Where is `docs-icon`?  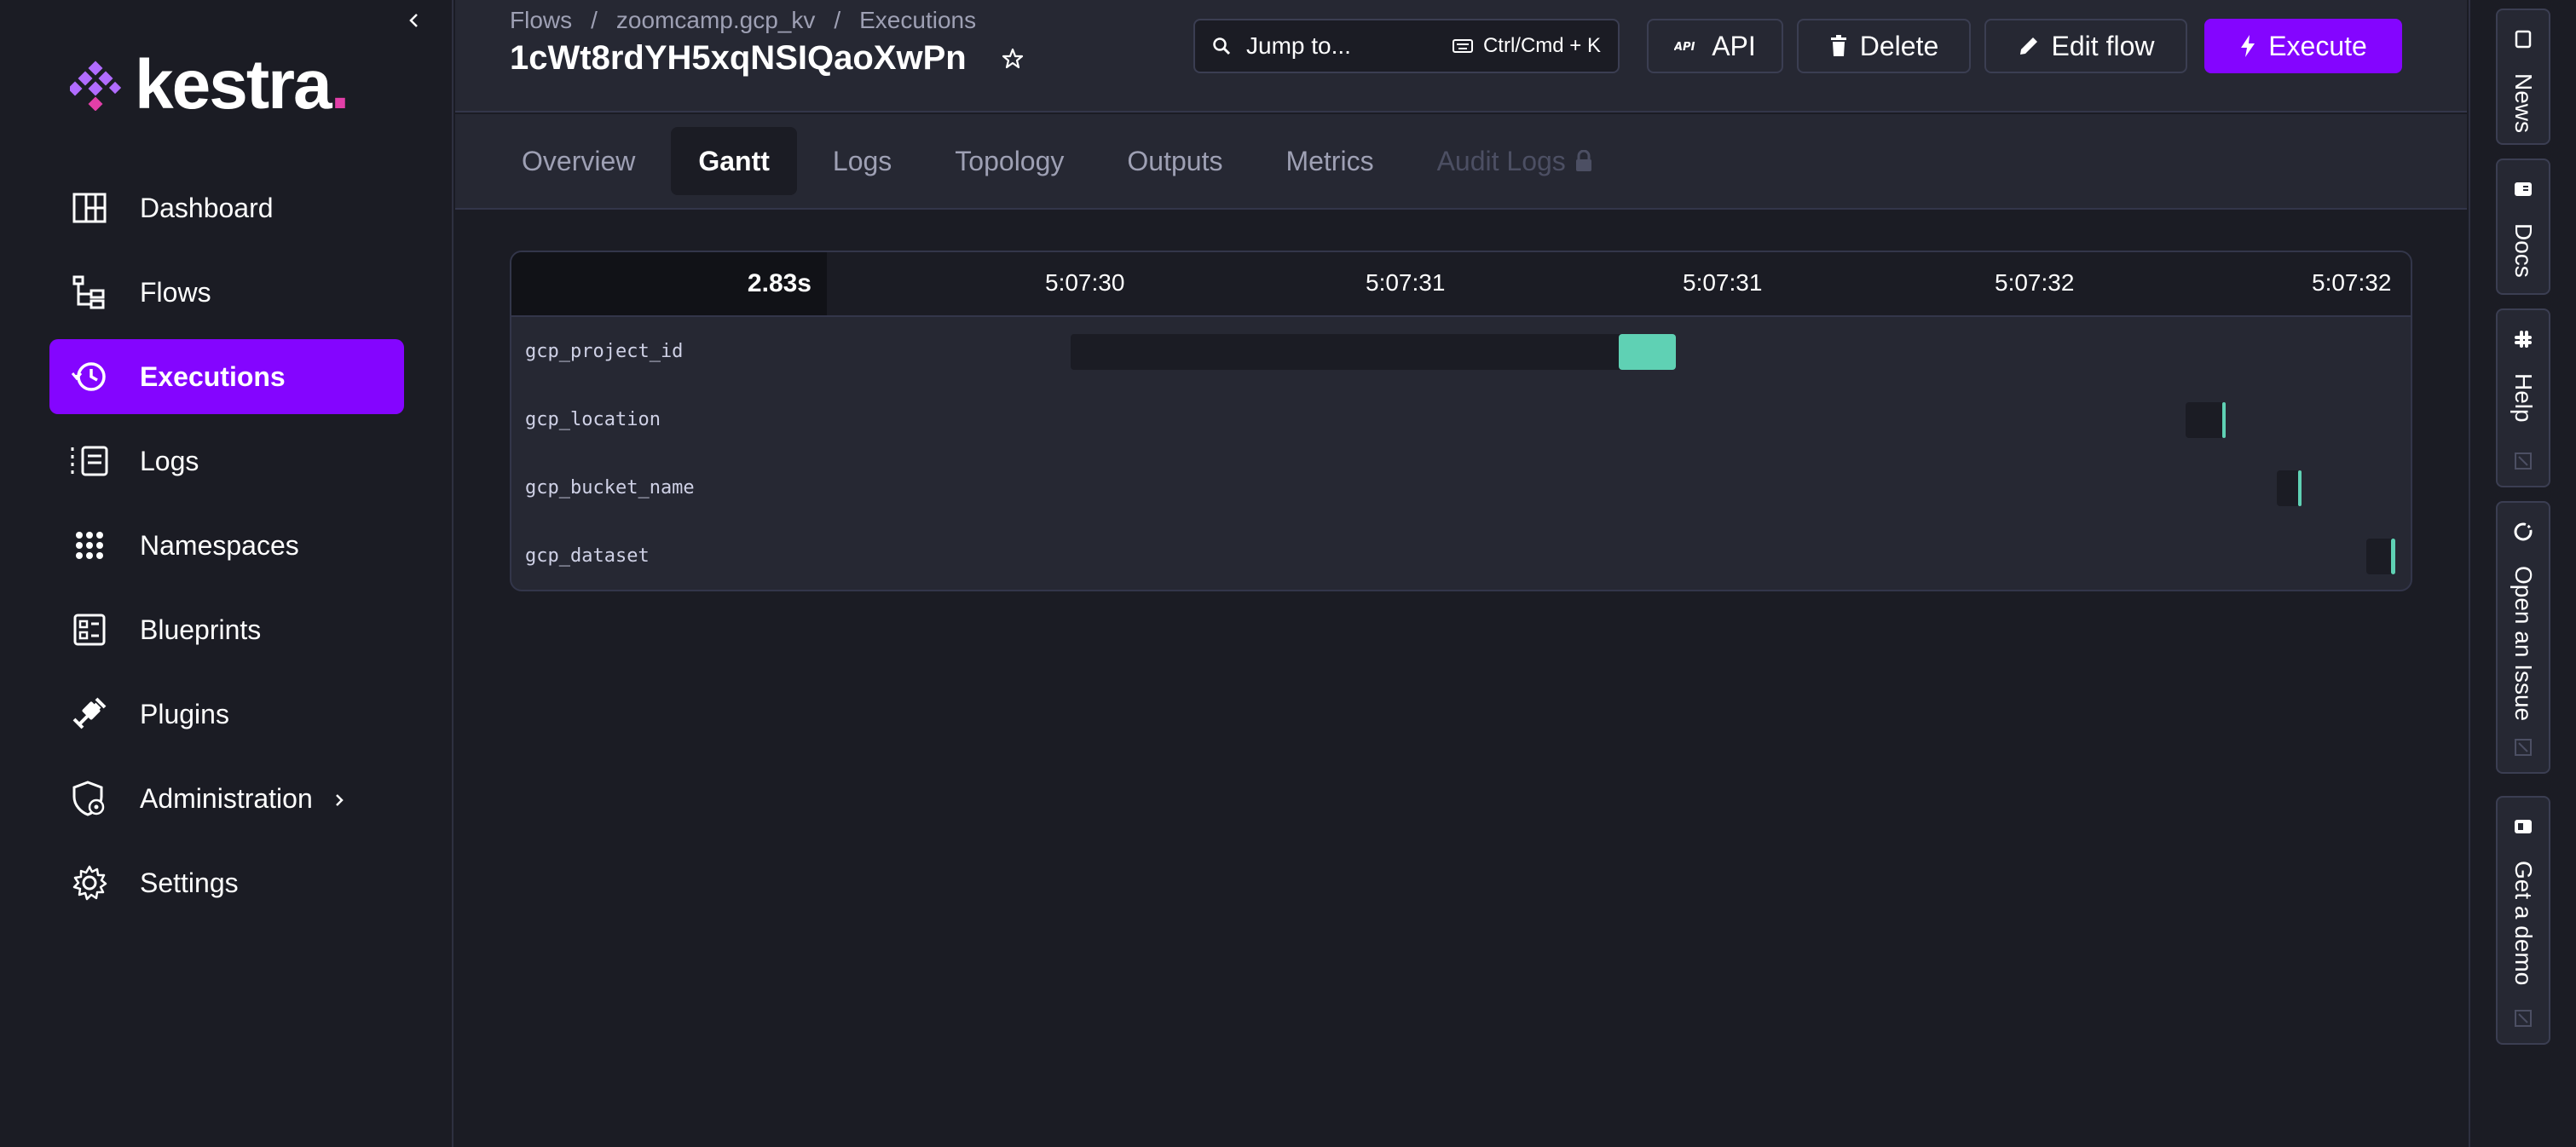 docs-icon is located at coordinates (2523, 189).